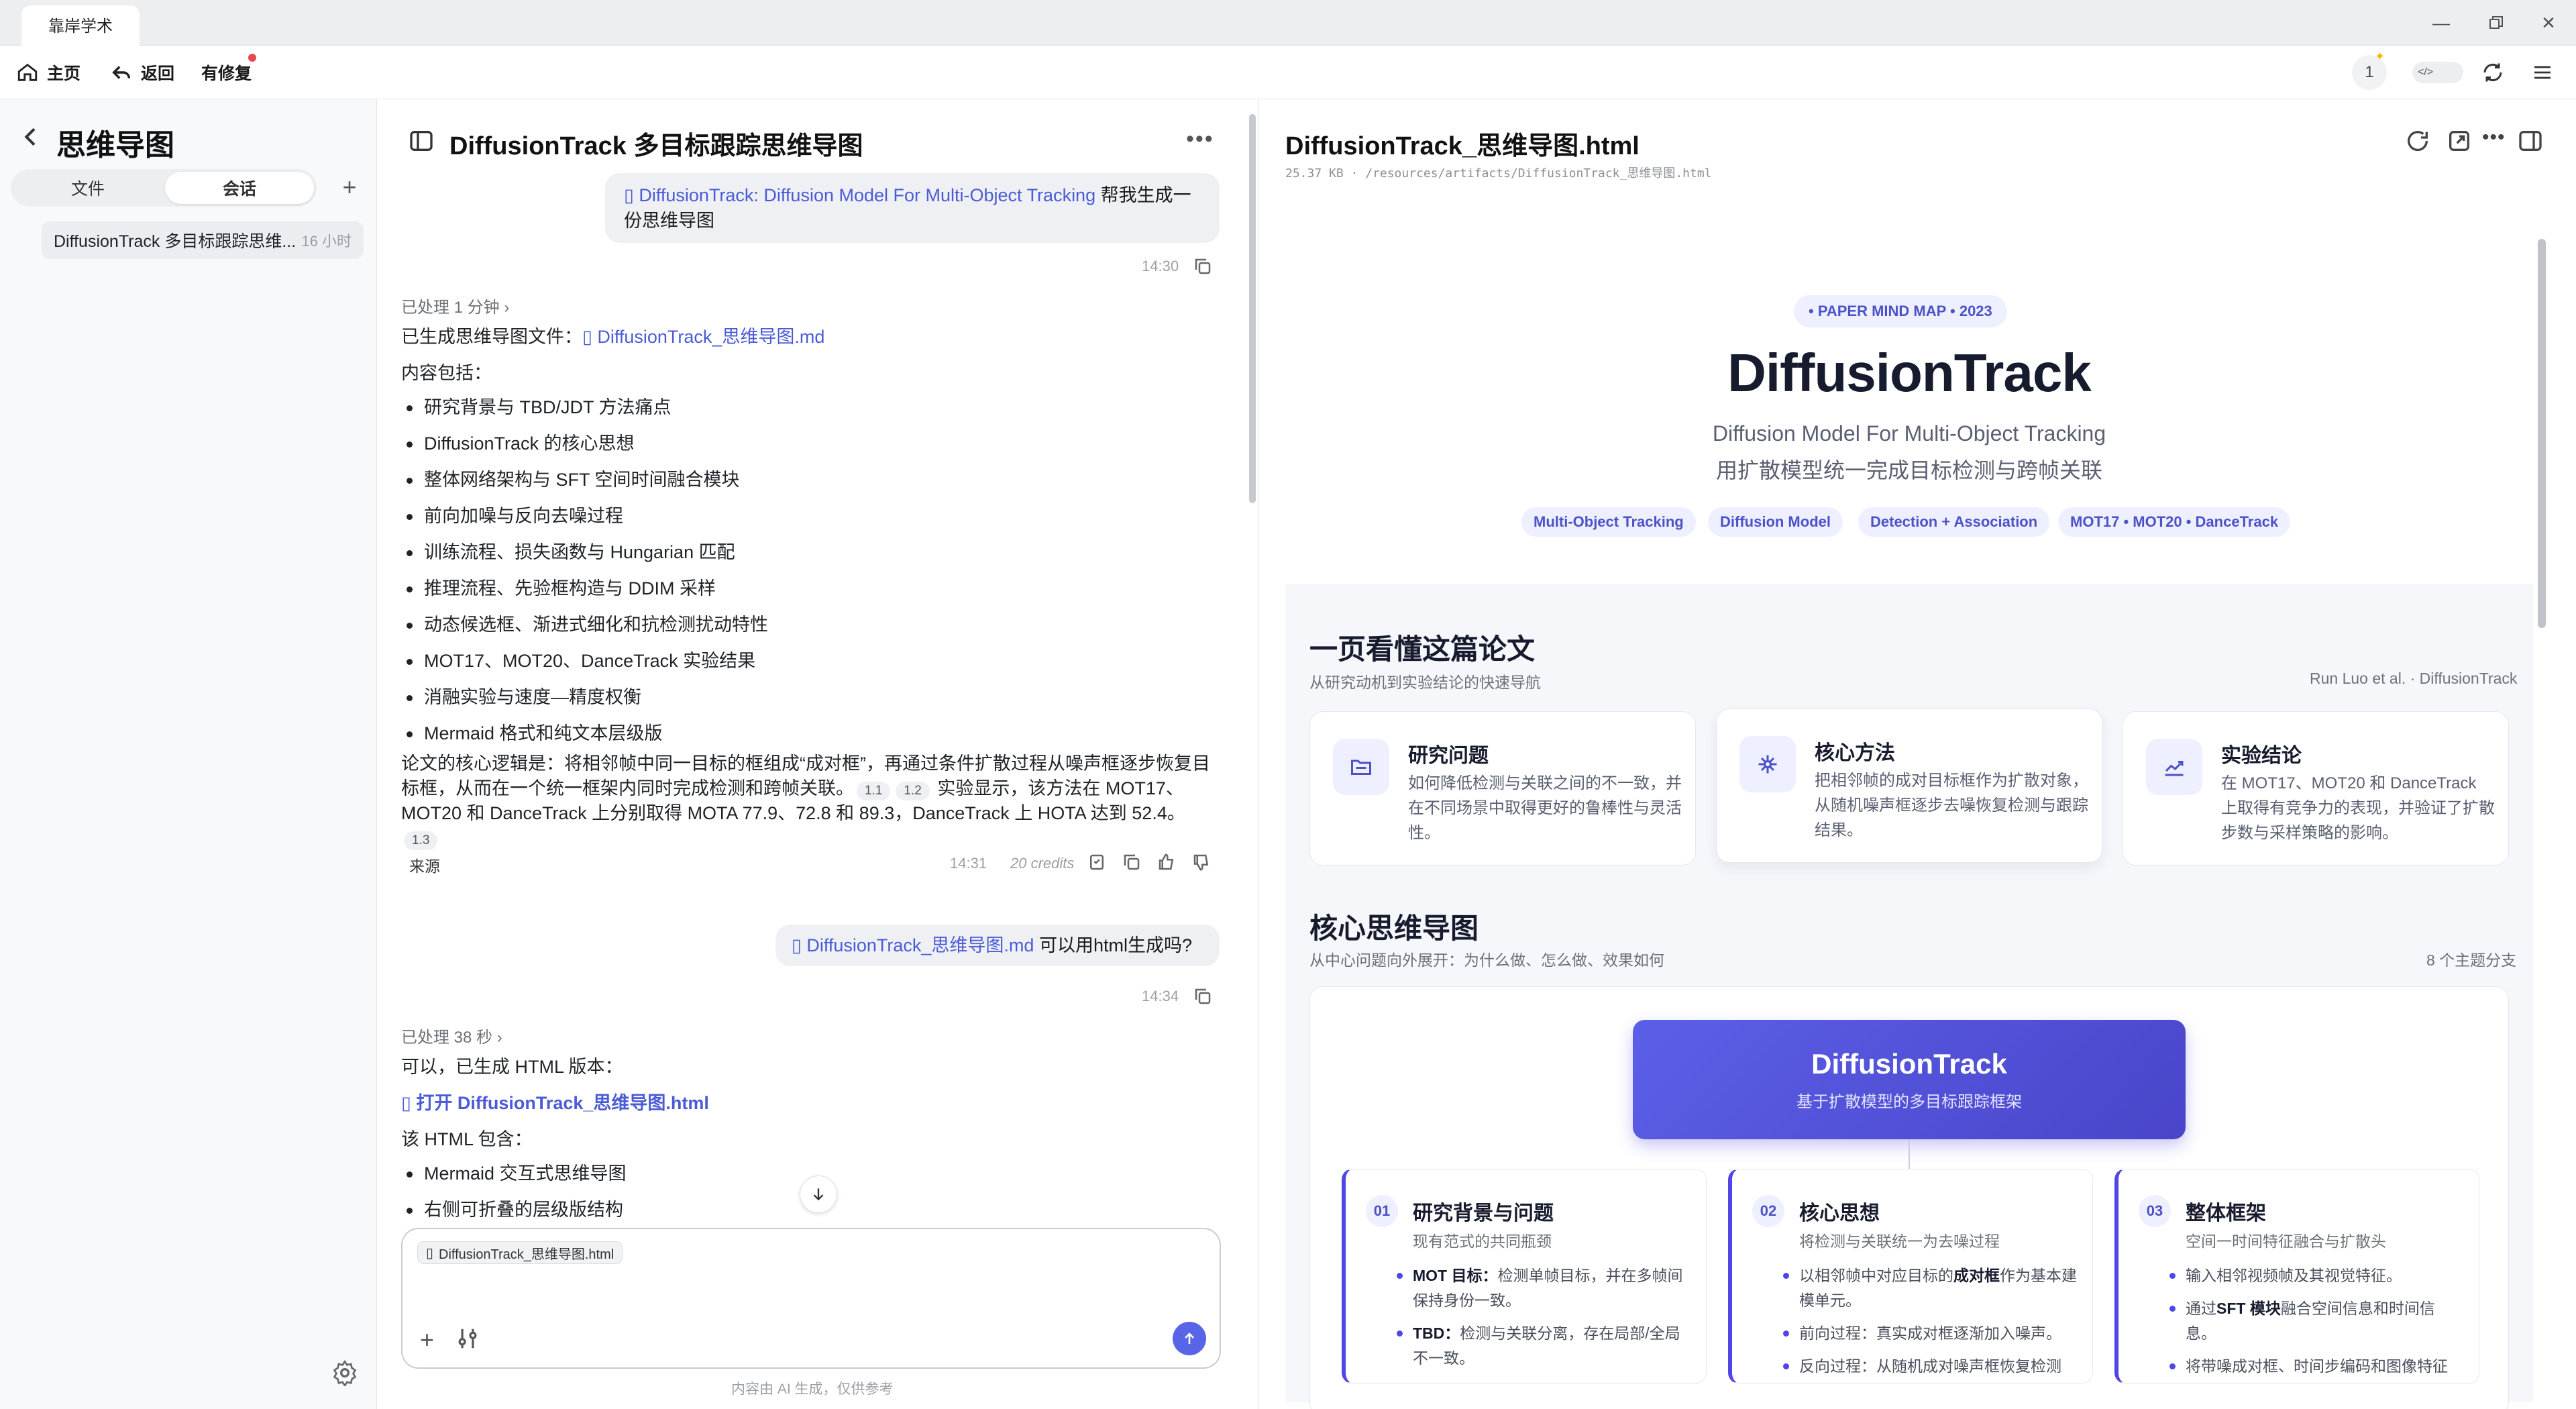 The width and height of the screenshot is (2576, 1409). Describe the element at coordinates (2542, 433) in the screenshot. I see `preview-scrollbar-thumb` at that location.